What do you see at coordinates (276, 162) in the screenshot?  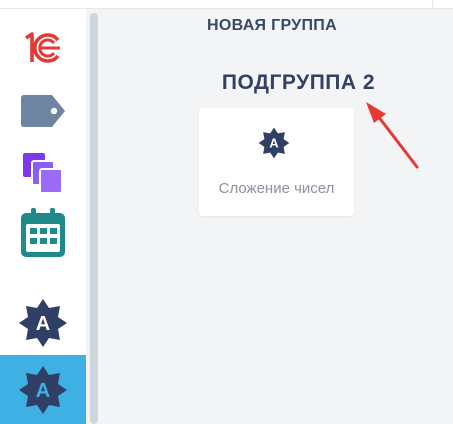 I see `tile-addition: A Сложение чисел` at bounding box center [276, 162].